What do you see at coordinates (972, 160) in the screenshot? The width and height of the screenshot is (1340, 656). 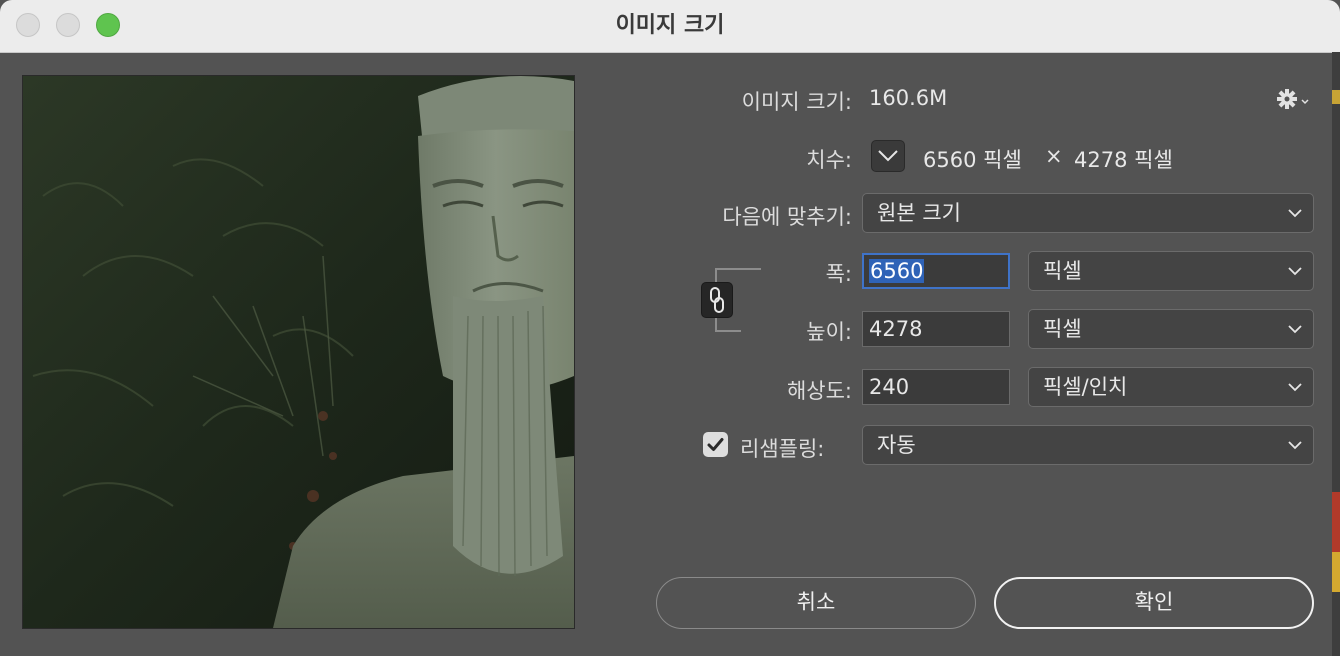 I see `dimensions-width-value: 6560 픽셀` at bounding box center [972, 160].